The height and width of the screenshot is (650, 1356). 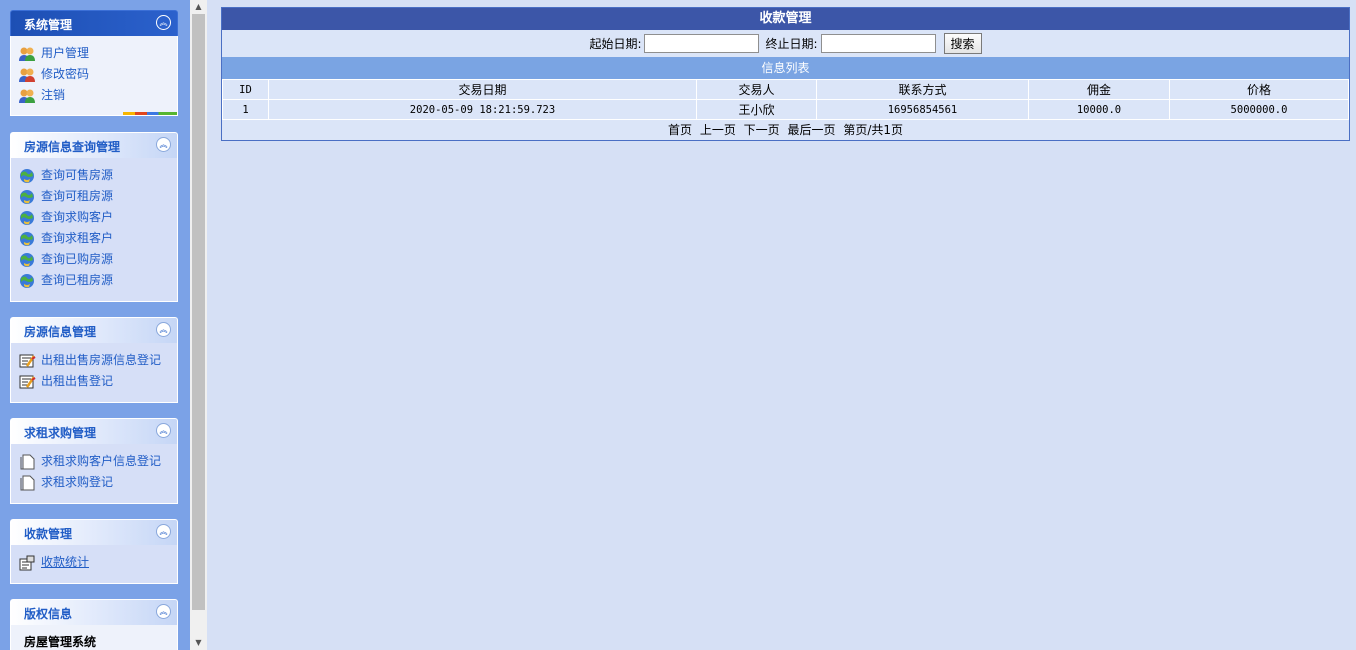 What do you see at coordinates (60, 332) in the screenshot?
I see `panel-title: 房源信息管理` at bounding box center [60, 332].